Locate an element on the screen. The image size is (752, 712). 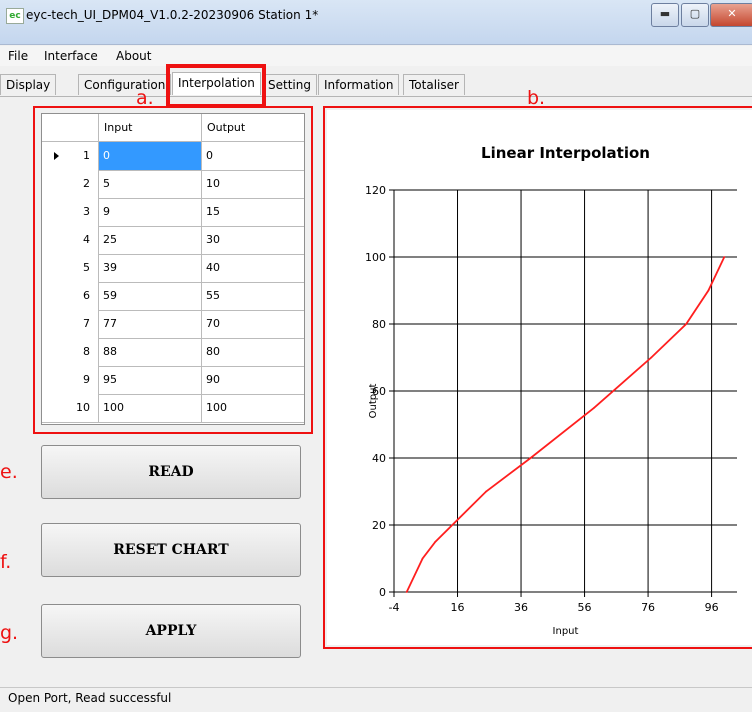
table-row: 5 39 40 is located at coordinates (173, 268).